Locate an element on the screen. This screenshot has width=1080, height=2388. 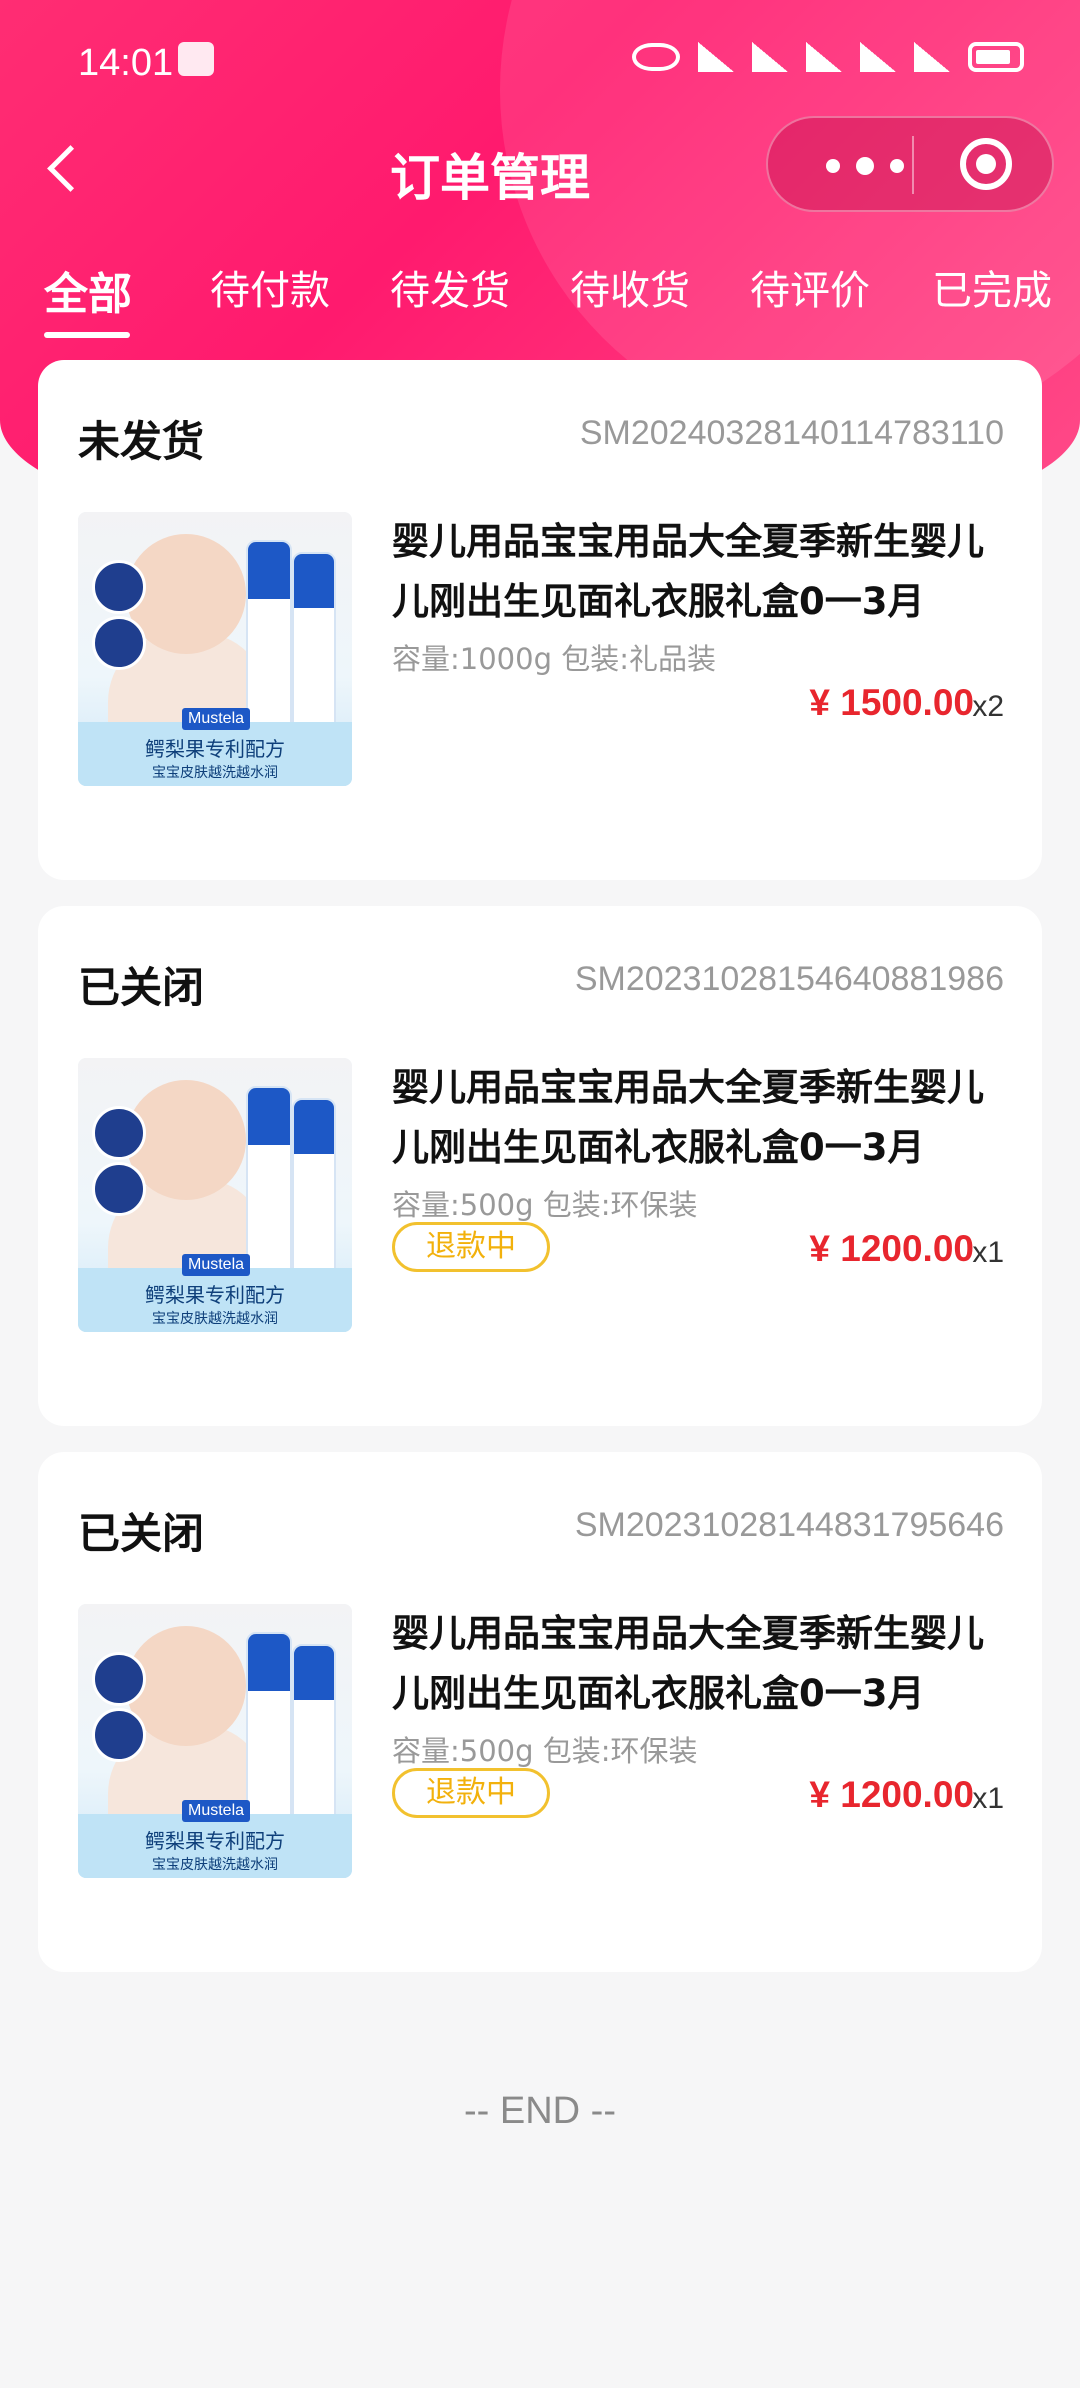
tab-pending-review: 待评价 is located at coordinates (810, 287).